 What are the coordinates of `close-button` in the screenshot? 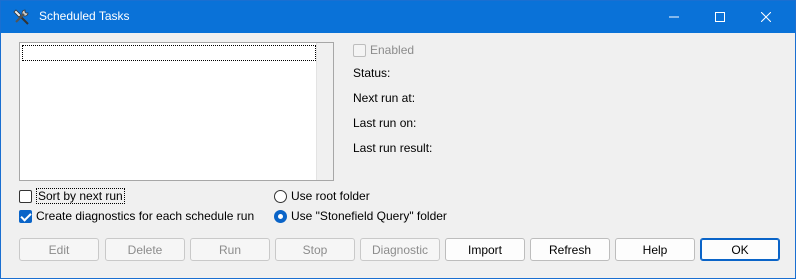 It's located at (766, 17).